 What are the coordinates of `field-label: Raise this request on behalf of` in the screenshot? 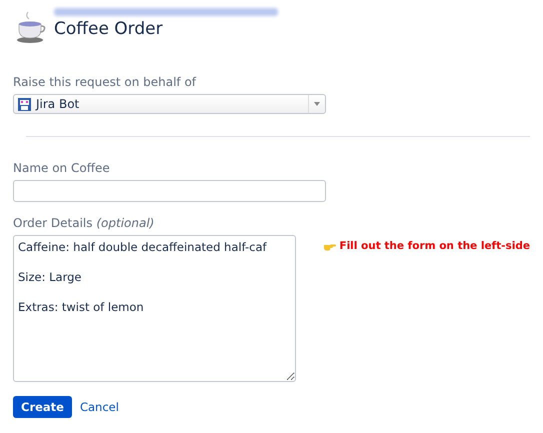 It's located at (105, 82).